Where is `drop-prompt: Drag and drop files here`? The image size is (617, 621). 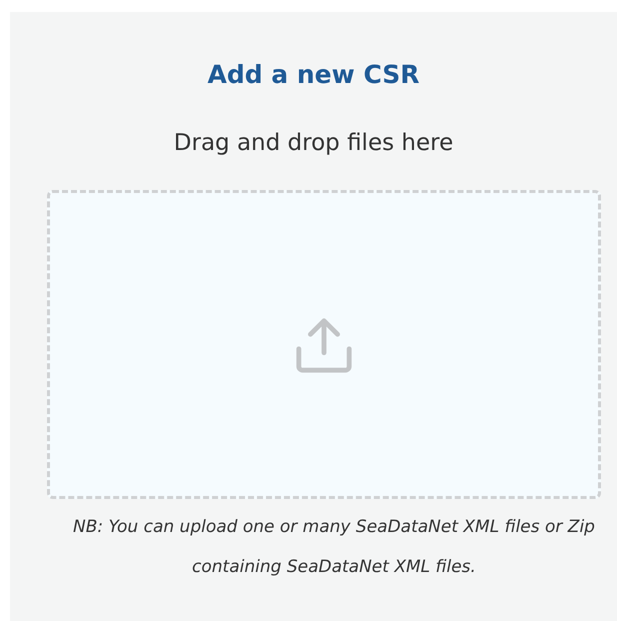
drop-prompt: Drag and drop files here is located at coordinates (314, 143).